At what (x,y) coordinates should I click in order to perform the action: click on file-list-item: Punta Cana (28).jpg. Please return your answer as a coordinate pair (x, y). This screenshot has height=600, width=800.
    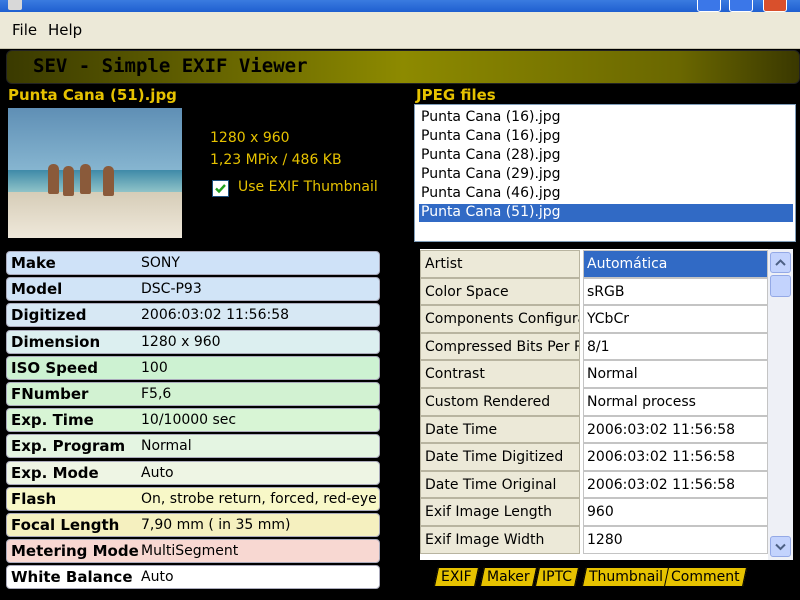
    Looking at the image, I should click on (606, 156).